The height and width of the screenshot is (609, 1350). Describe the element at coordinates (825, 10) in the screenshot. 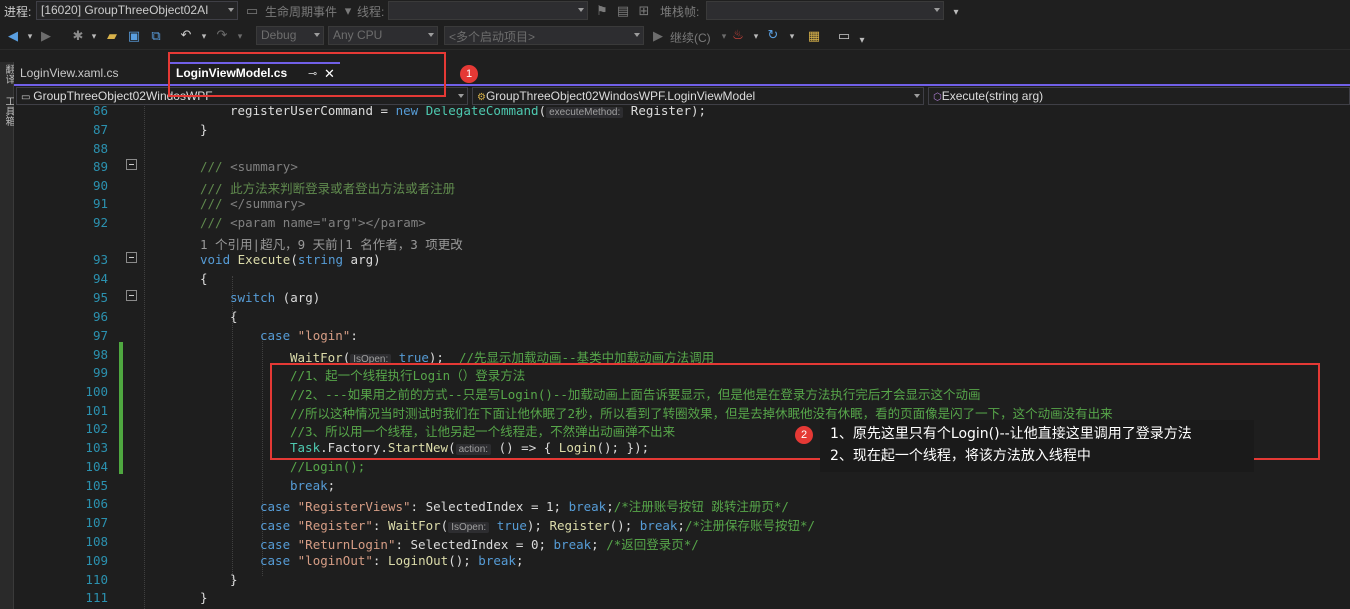

I see `stack-frame-dropdown` at that location.